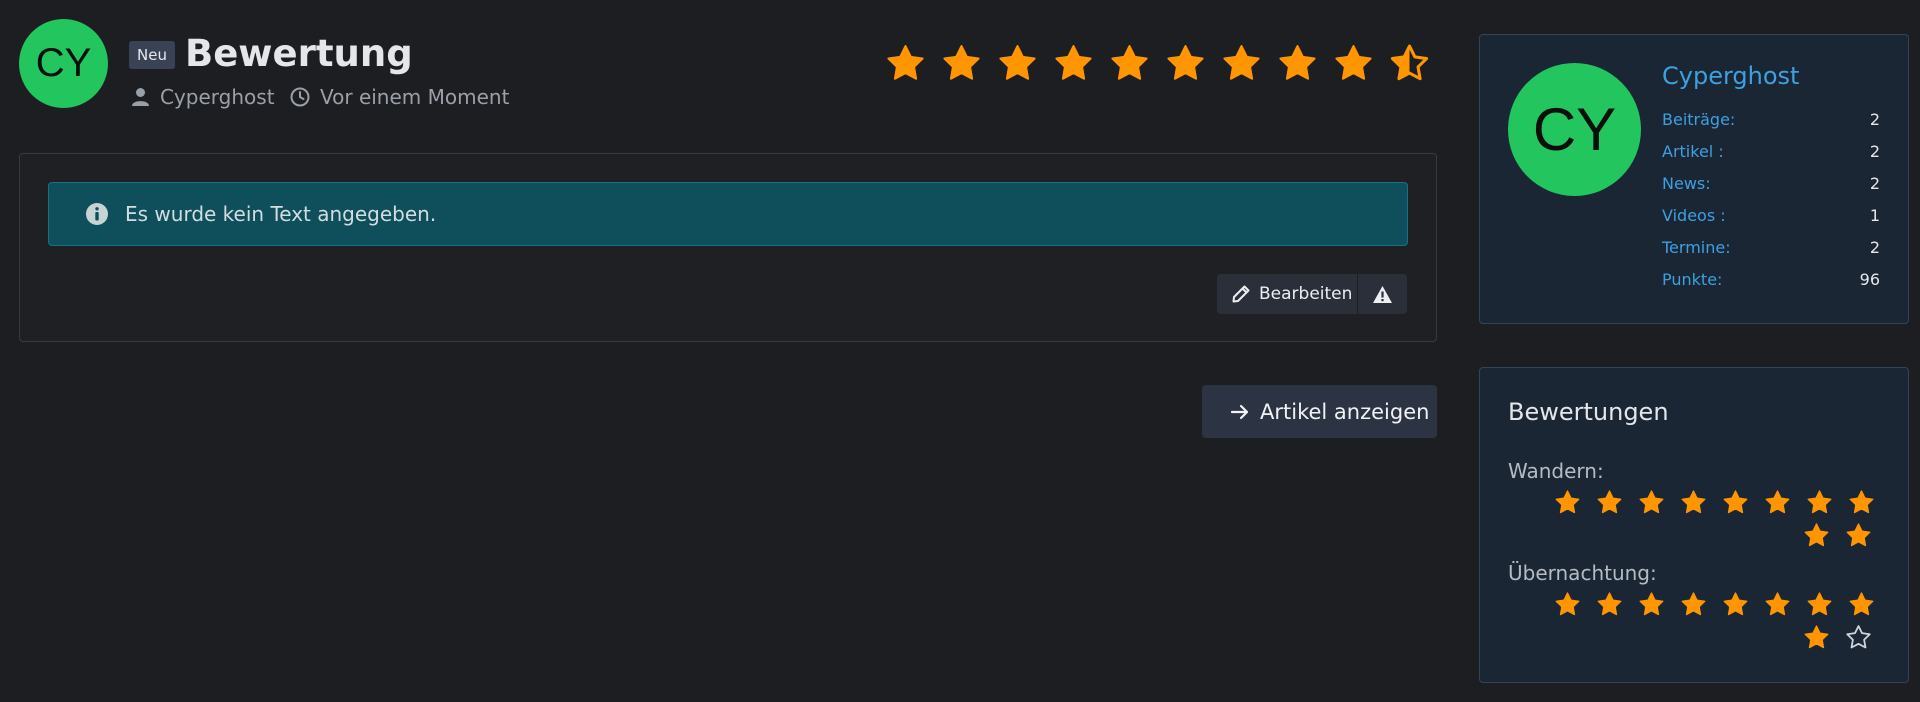 The image size is (1920, 702). Describe the element at coordinates (1874, 119) in the screenshot. I see `stat-value-posts: 2` at that location.